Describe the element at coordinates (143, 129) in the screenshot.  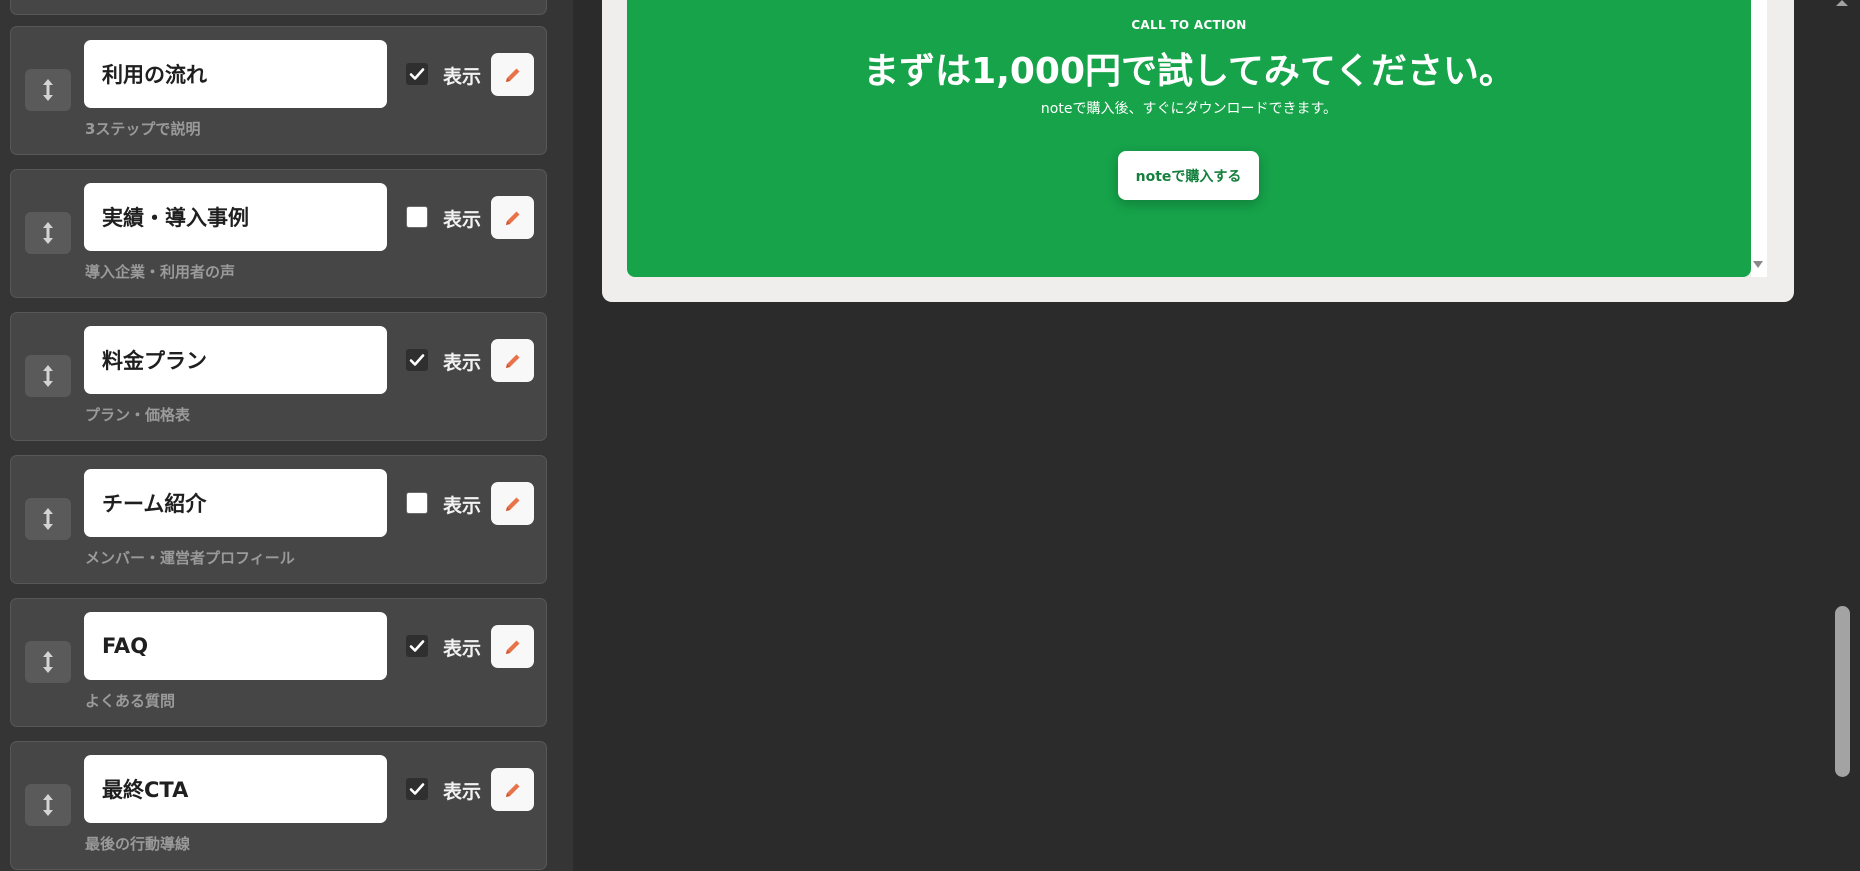
I see `section-description: 3ステップで説明` at that location.